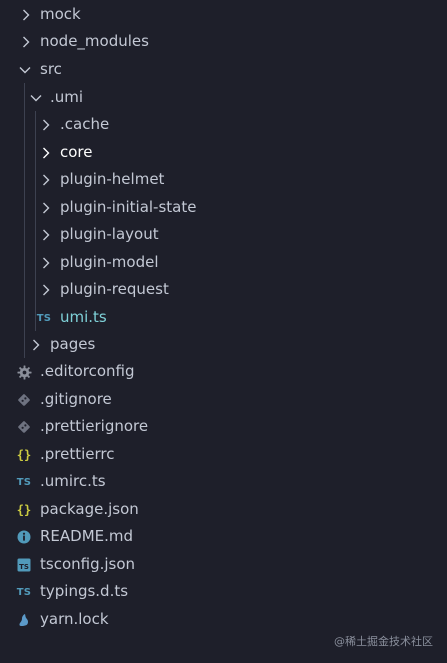 The height and width of the screenshot is (663, 447). Describe the element at coordinates (109, 234) in the screenshot. I see `explorer-item-label: plugin-layout` at that location.